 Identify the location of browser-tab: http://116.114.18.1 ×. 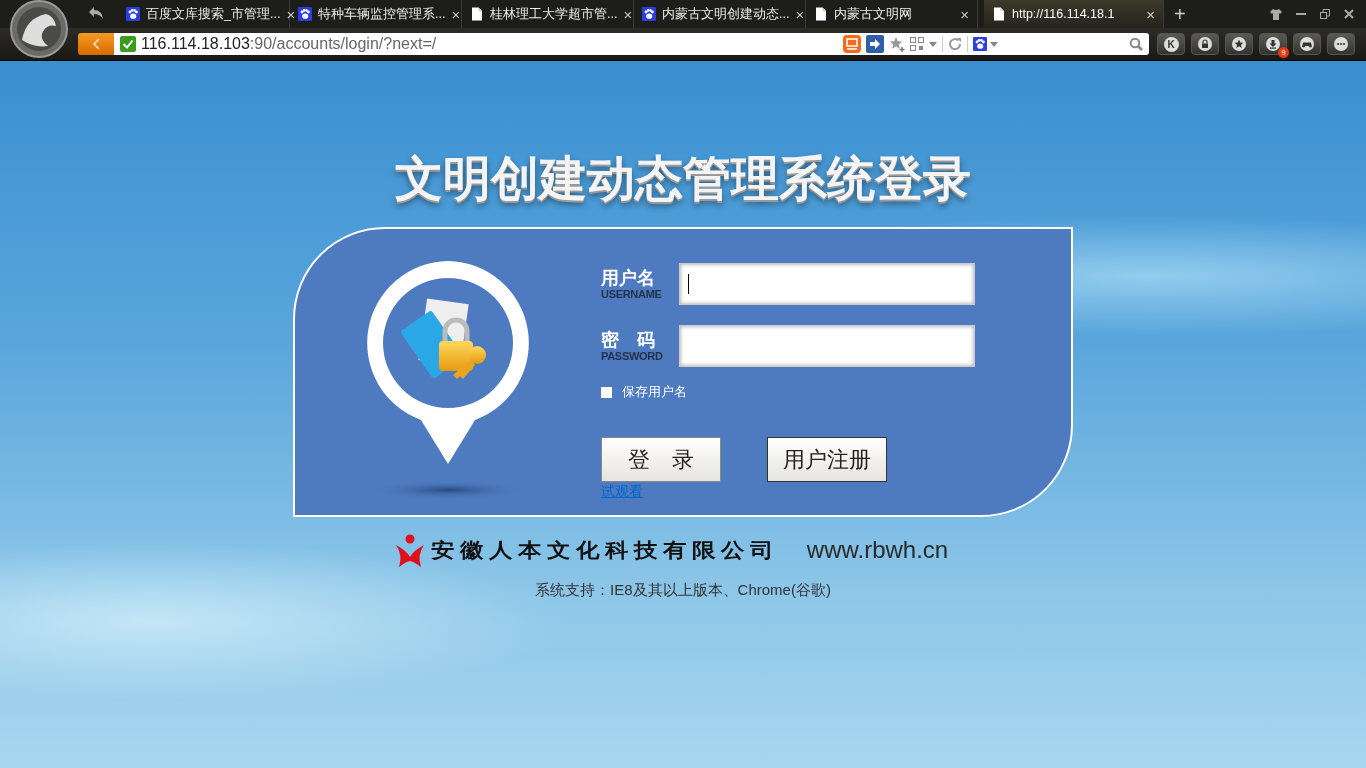
(1074, 14).